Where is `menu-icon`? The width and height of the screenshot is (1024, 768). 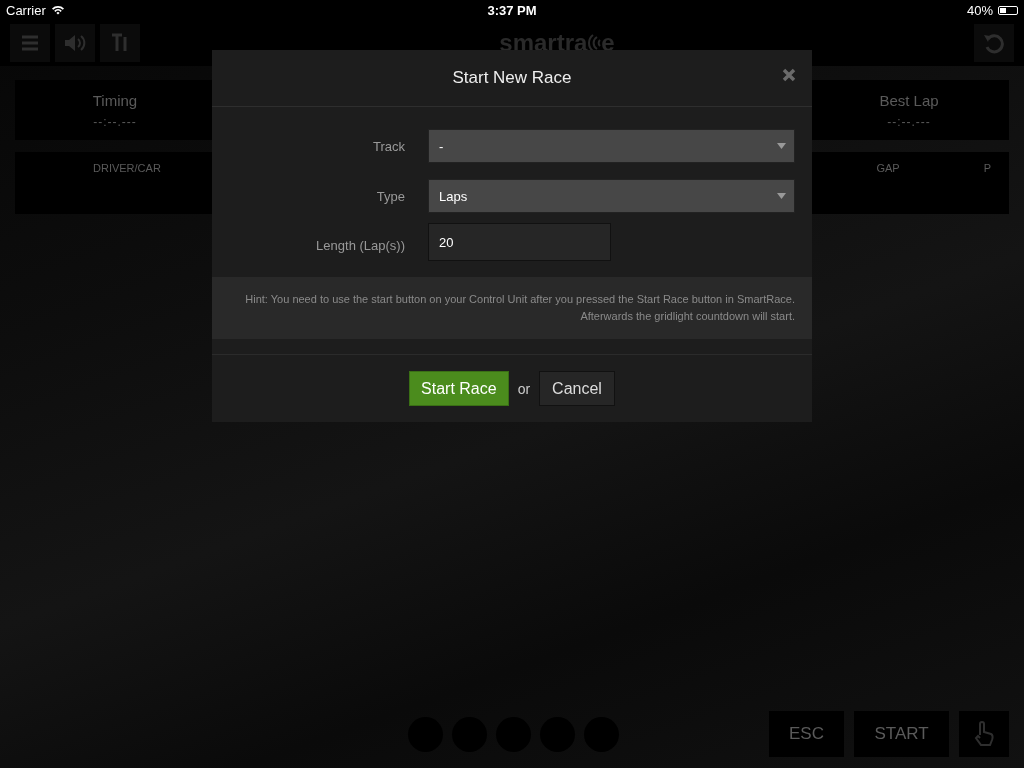 menu-icon is located at coordinates (30, 43).